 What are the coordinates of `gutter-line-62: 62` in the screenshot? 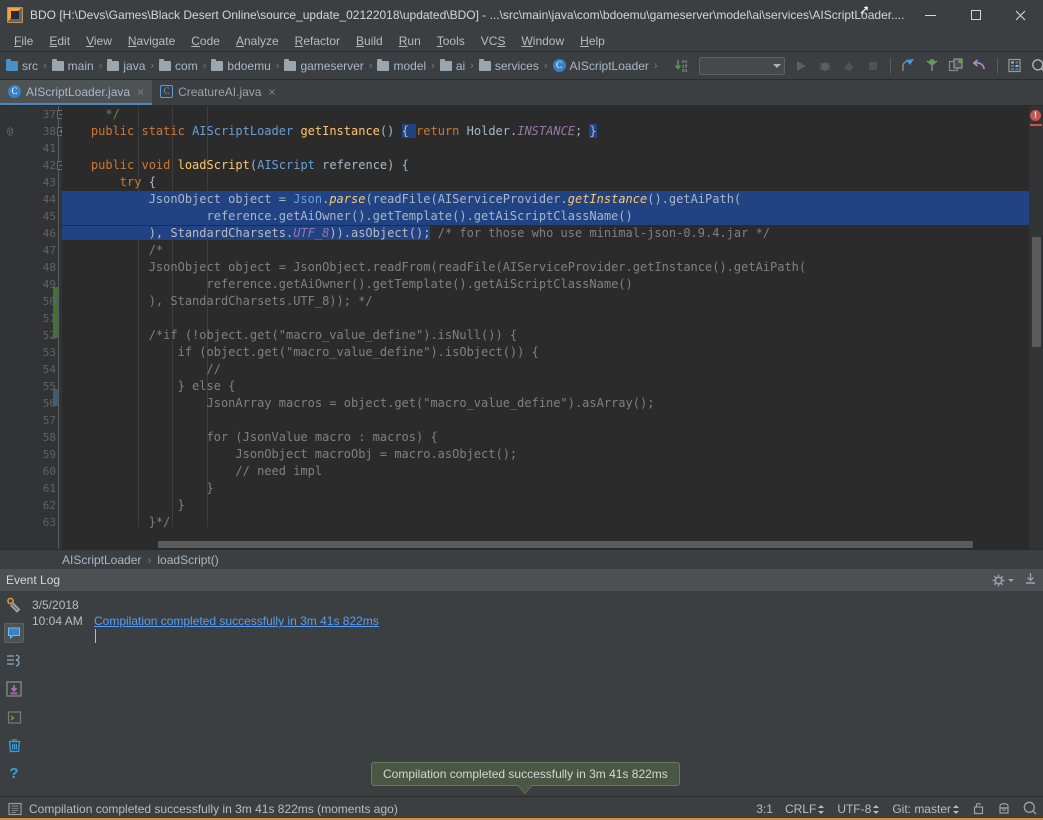 It's located at (31, 505).